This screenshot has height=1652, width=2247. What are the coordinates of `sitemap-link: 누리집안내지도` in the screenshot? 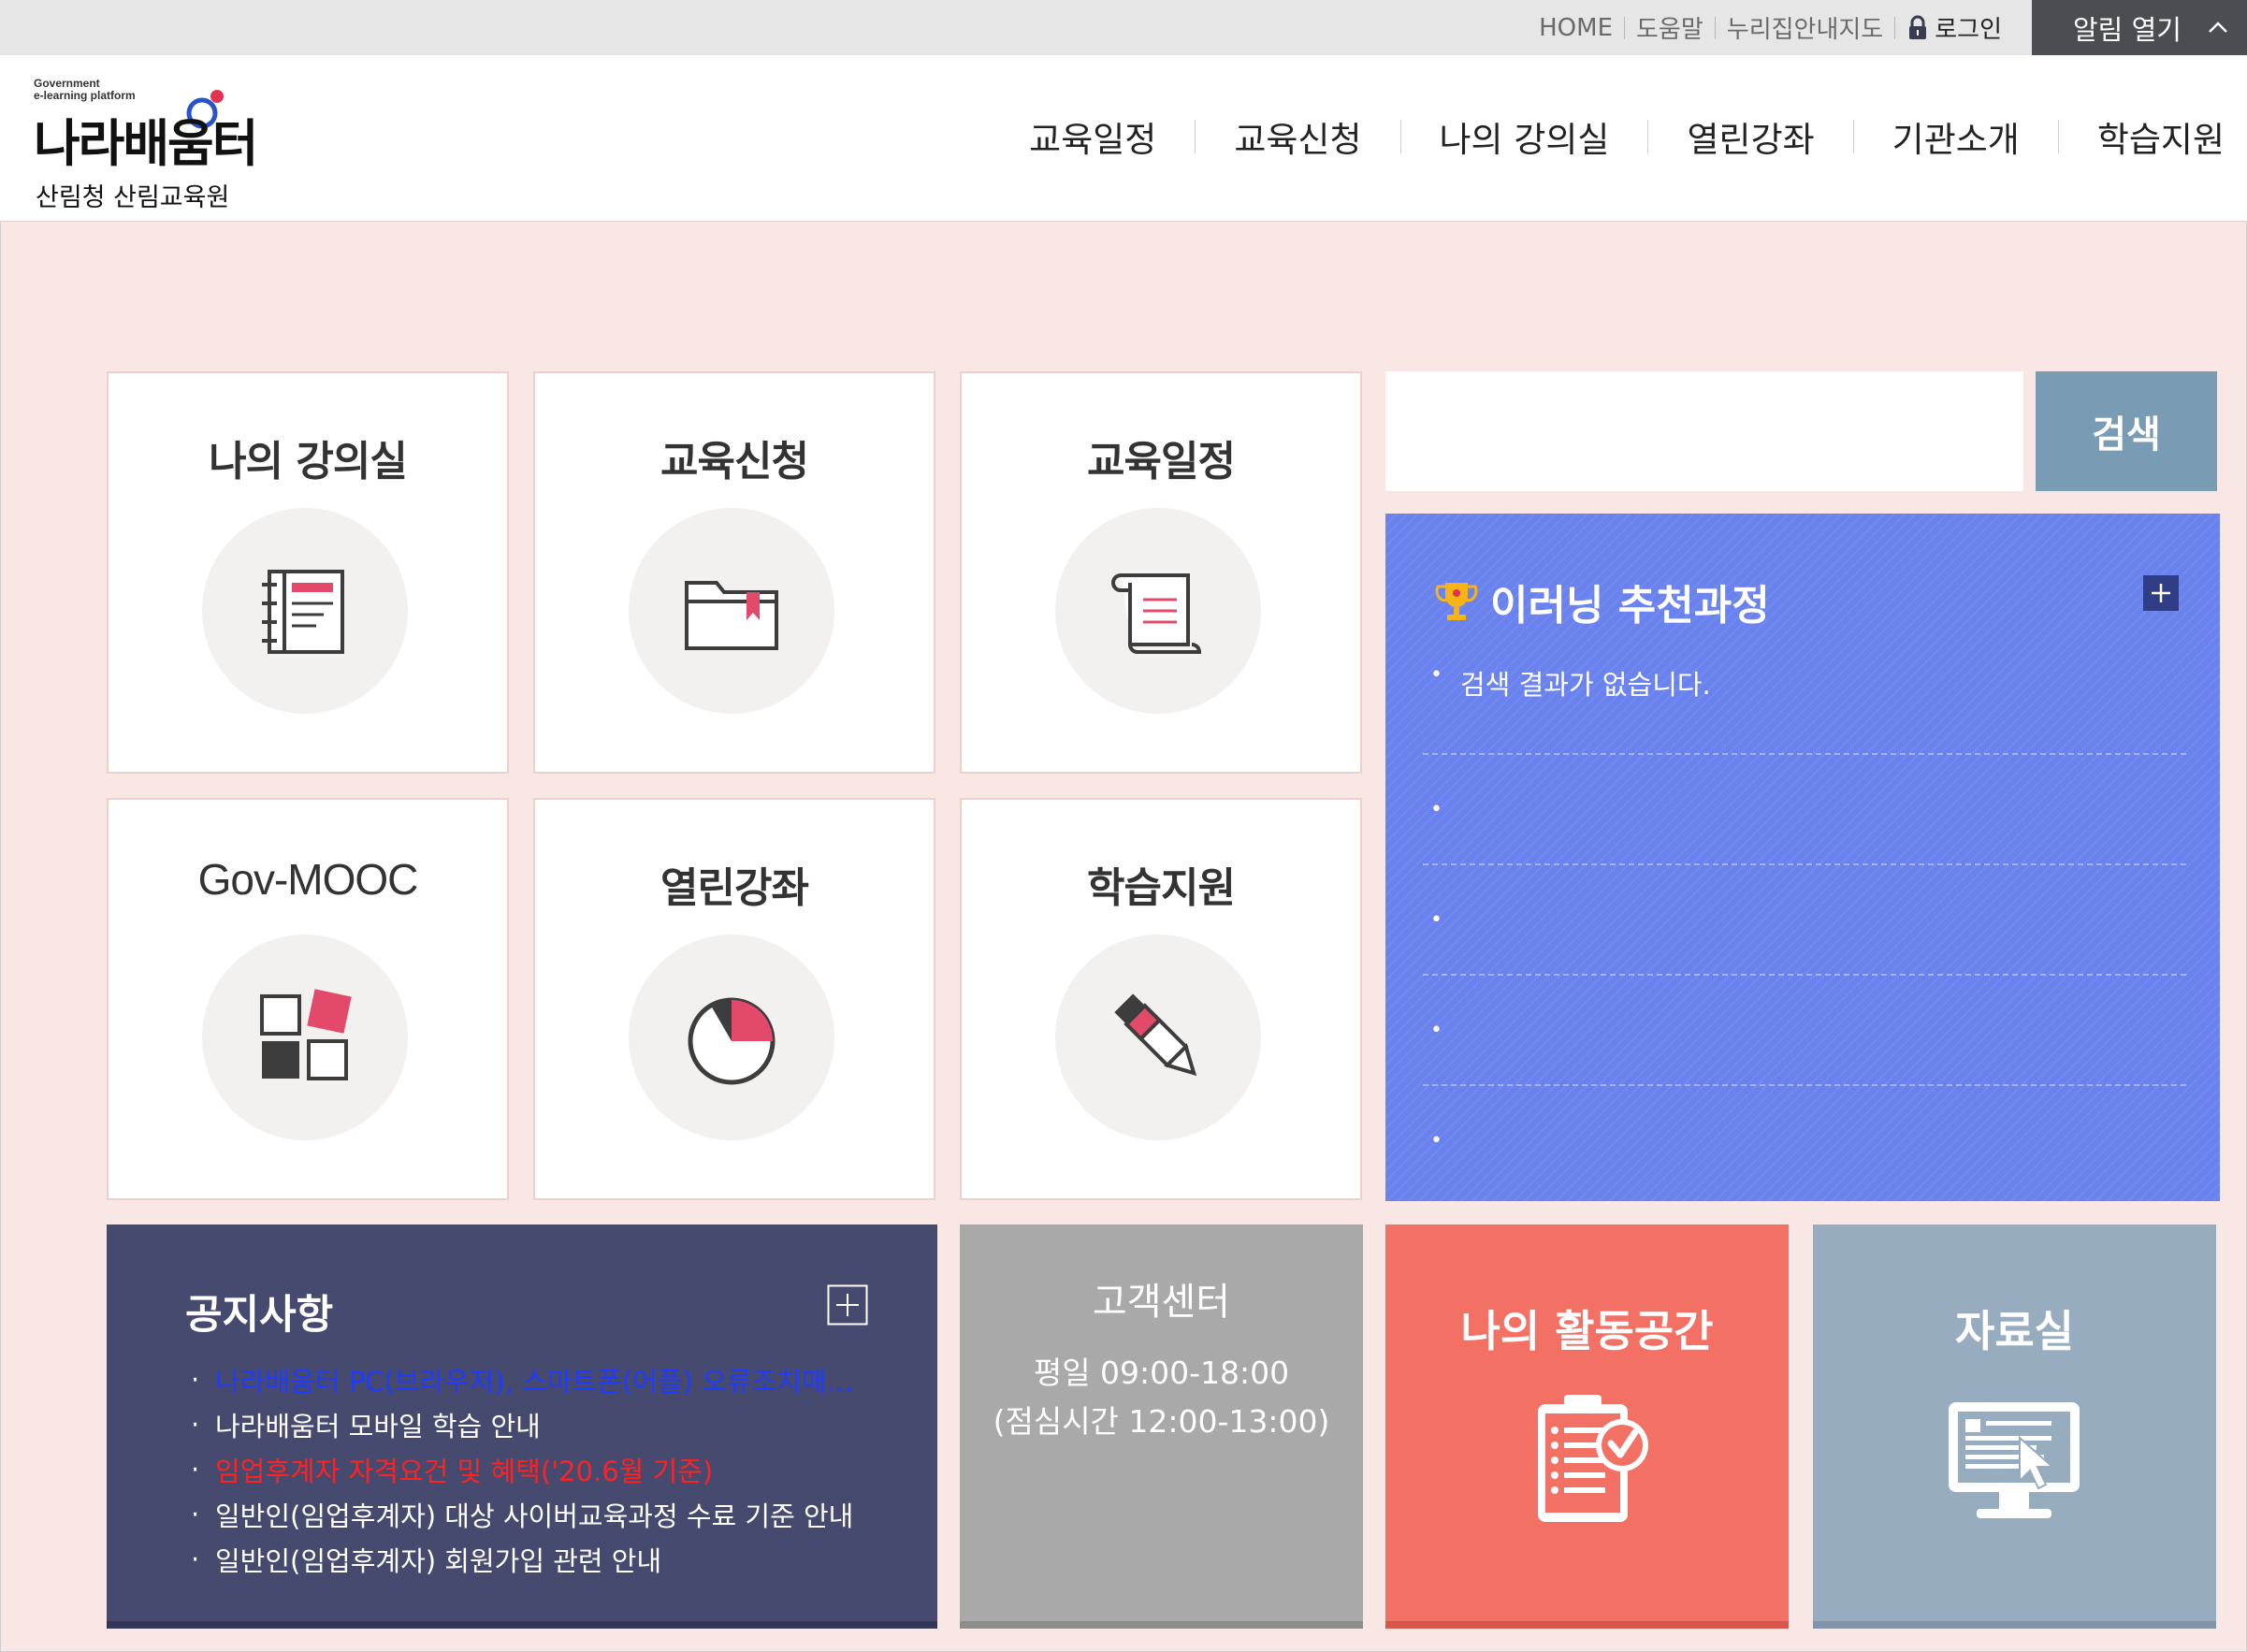 It's located at (1805, 27).